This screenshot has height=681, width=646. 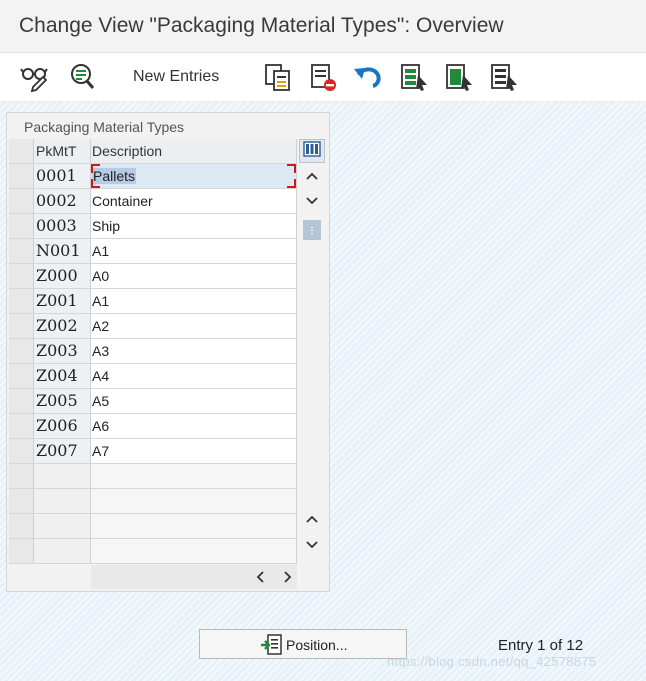 What do you see at coordinates (287, 577) in the screenshot?
I see `scroll-right-button` at bounding box center [287, 577].